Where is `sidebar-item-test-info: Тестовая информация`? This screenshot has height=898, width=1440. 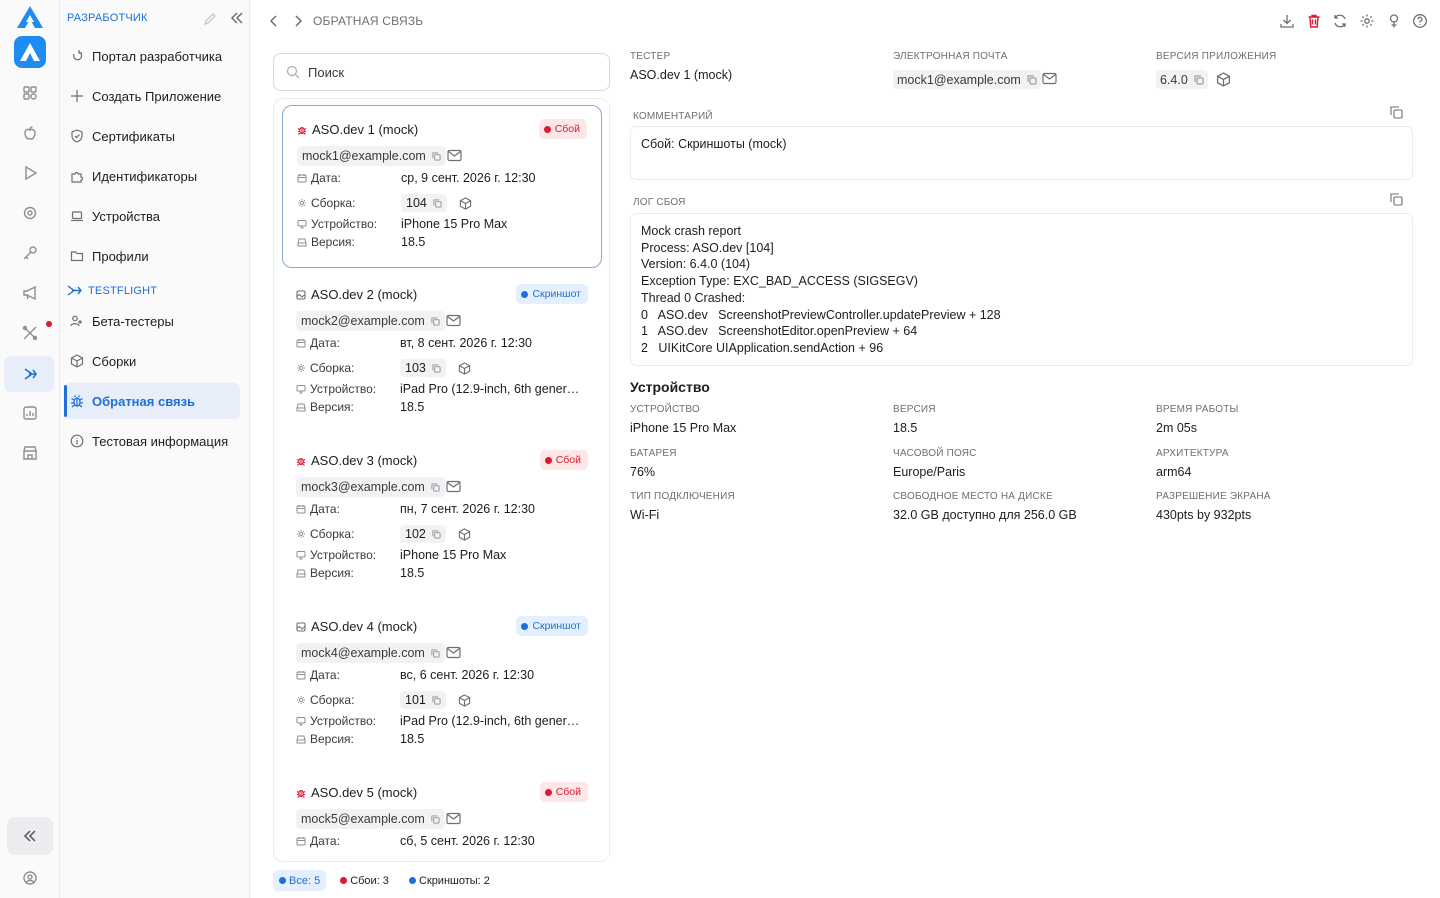
sidebar-item-test-info: Тестовая информация is located at coordinates (152, 441).